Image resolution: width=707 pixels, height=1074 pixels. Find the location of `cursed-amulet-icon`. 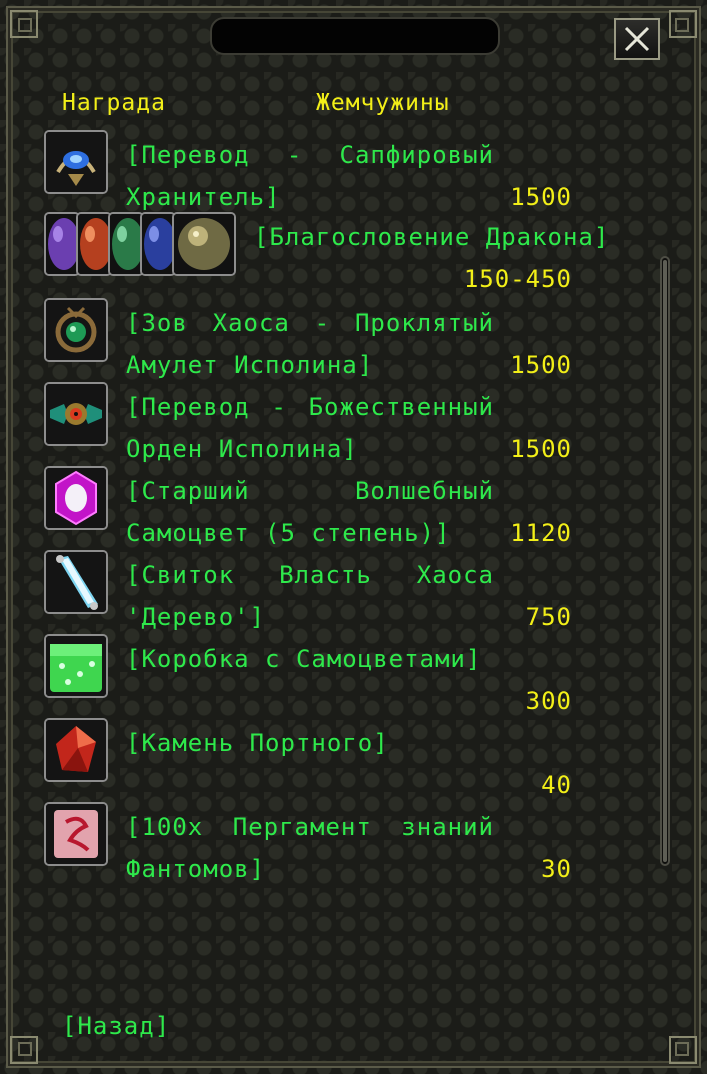

cursed-amulet-icon is located at coordinates (76, 330).